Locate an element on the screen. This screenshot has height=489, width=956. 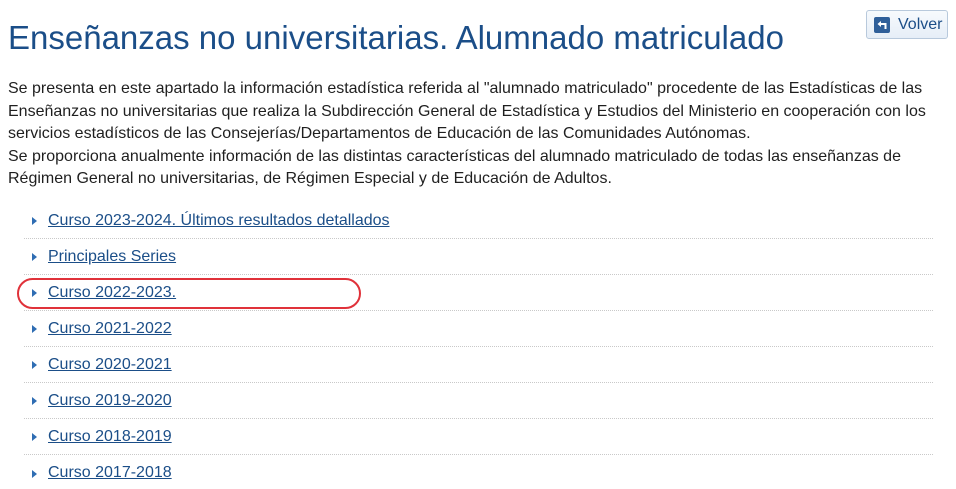
list-item: Curso 2019-2020 is located at coordinates (478, 401).